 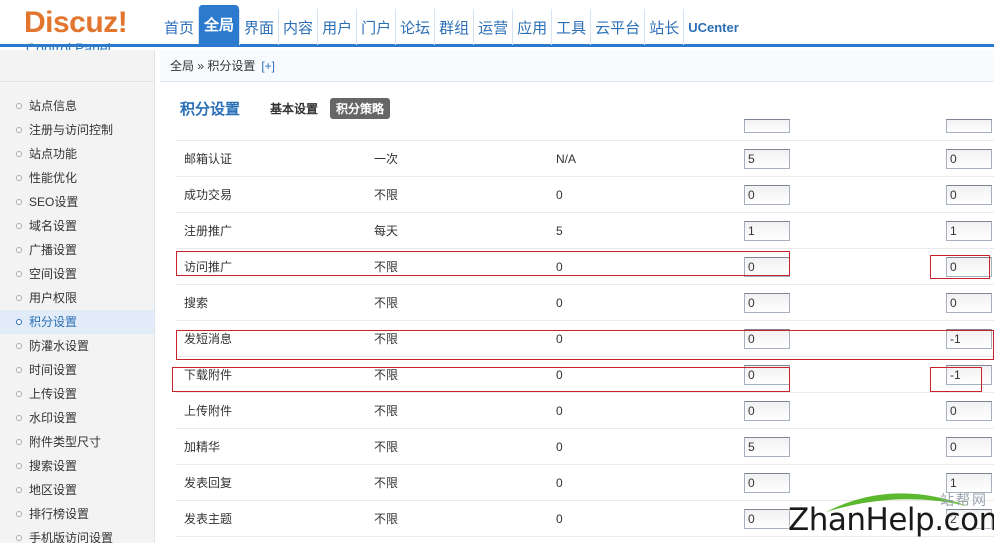 What do you see at coordinates (208, 483) in the screenshot?
I see `action-name: 发表回复` at bounding box center [208, 483].